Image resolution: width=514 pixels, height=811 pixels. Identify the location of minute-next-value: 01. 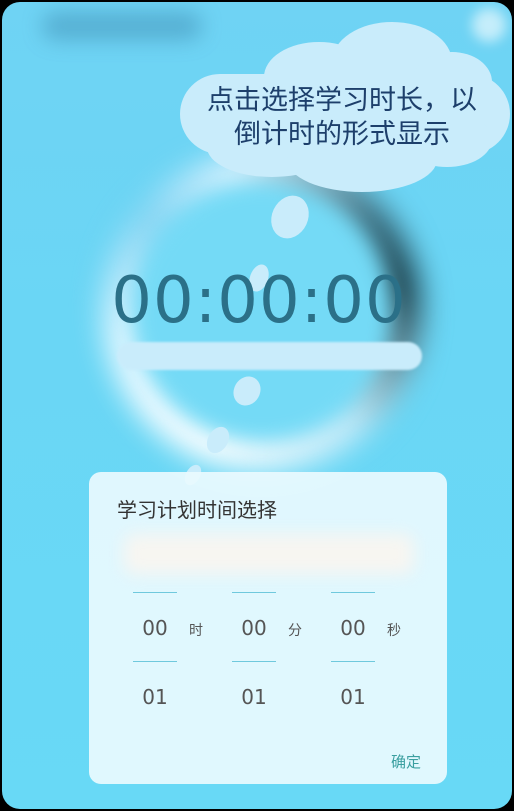
(254, 697).